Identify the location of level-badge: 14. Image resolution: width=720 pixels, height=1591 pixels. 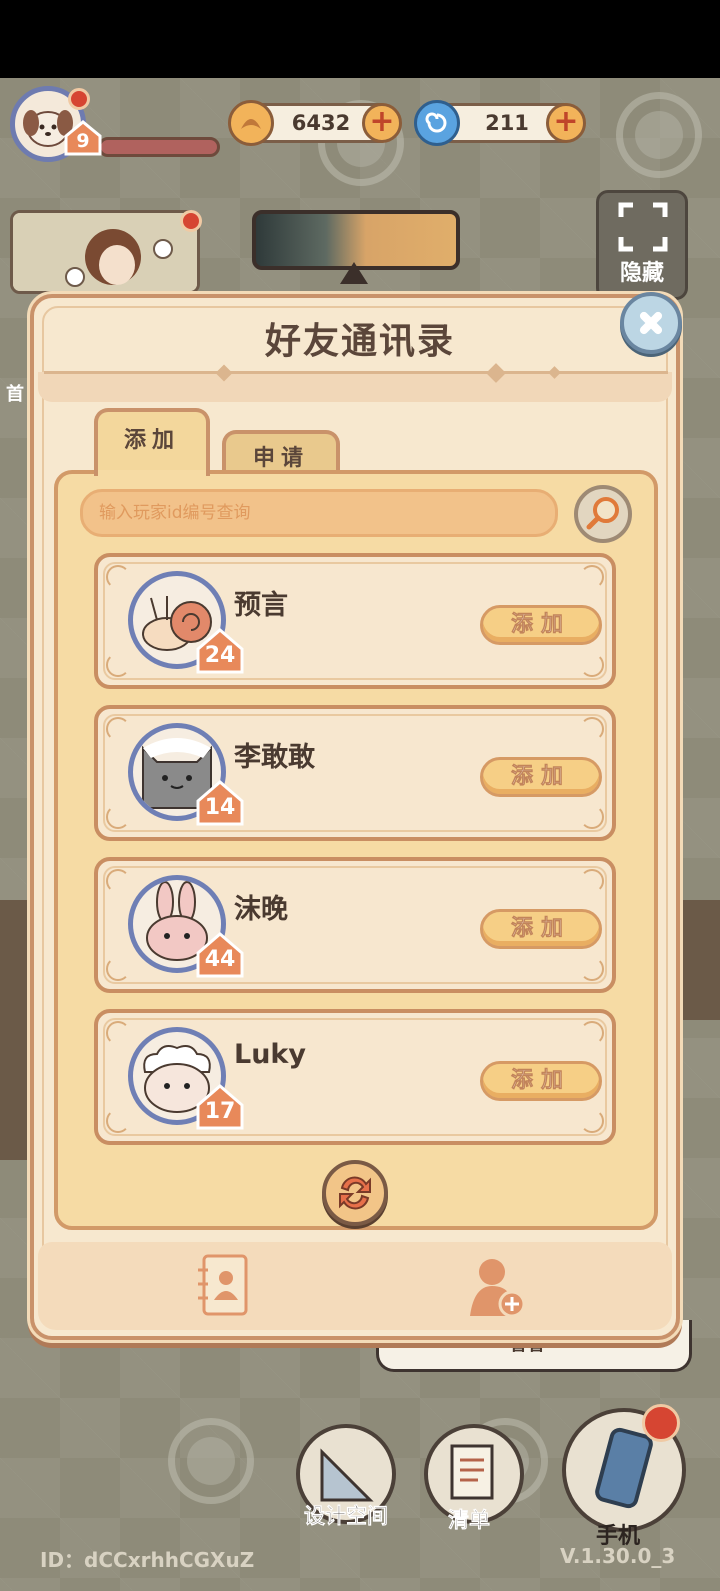
(220, 803).